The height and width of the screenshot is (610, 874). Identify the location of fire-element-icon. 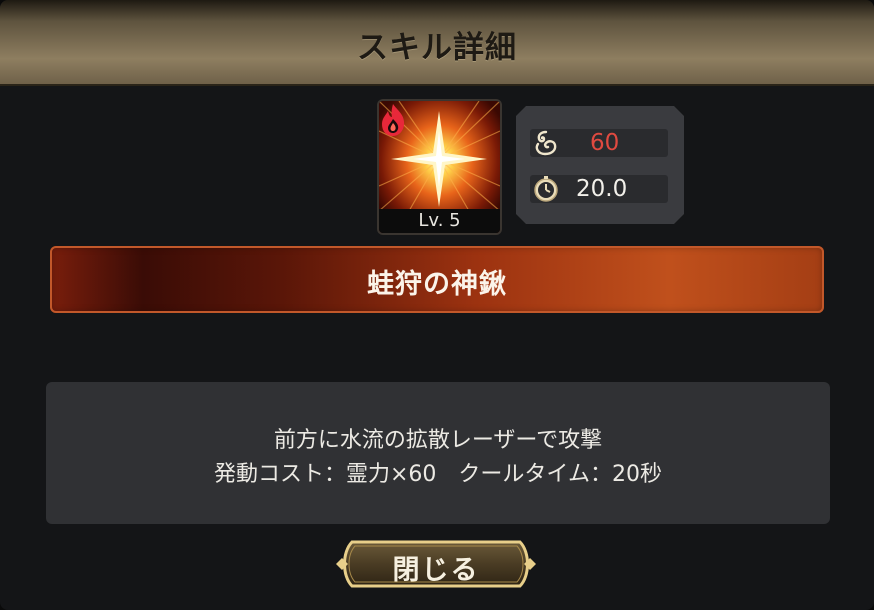
(393, 120).